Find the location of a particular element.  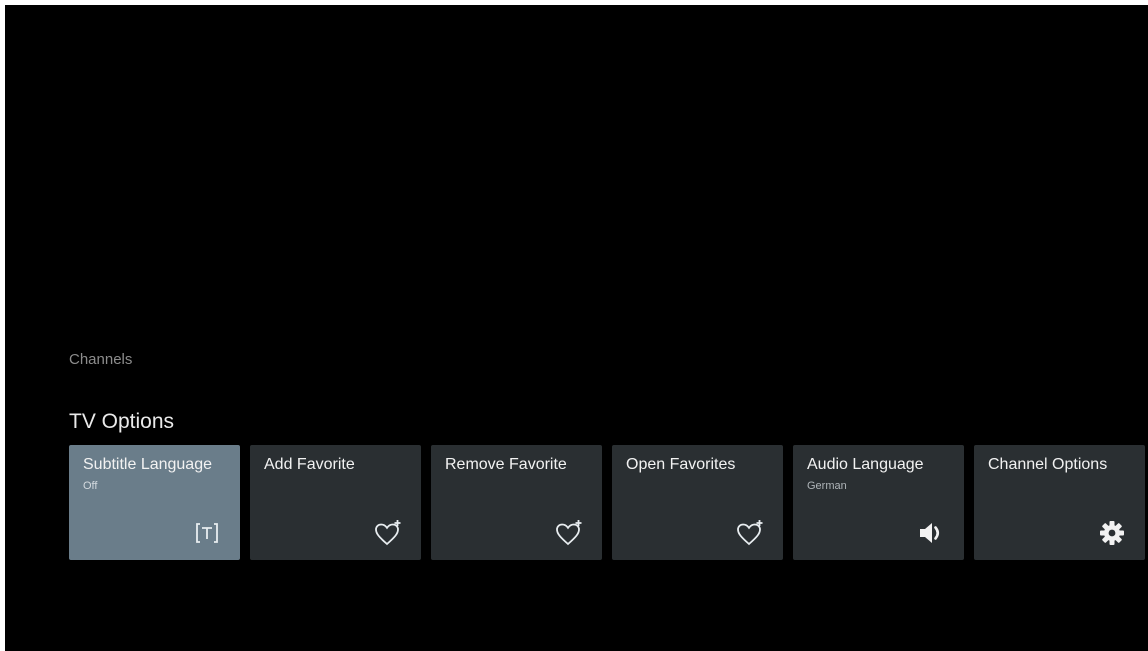

card-title: Audio Language is located at coordinates (865, 464).